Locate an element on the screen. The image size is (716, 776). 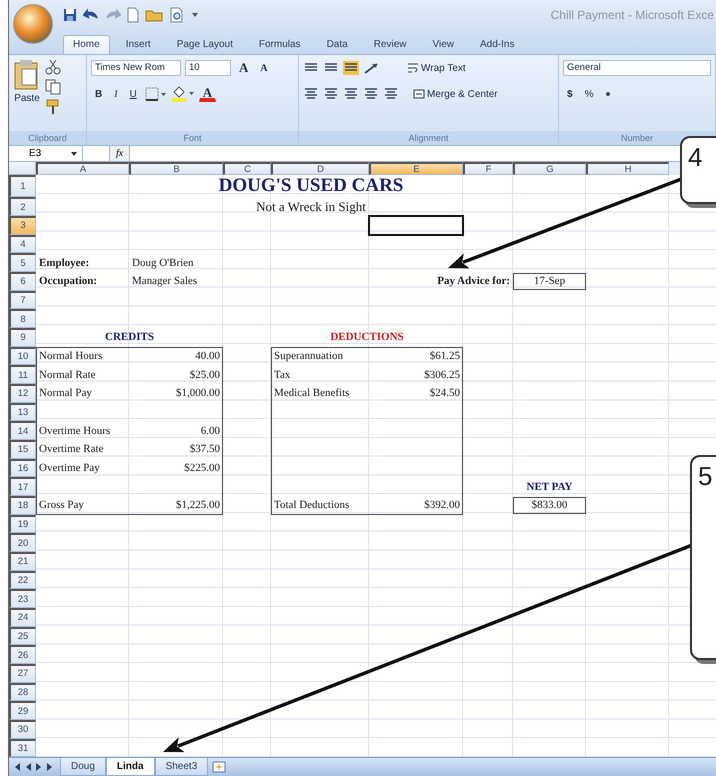
paste-button: Paste is located at coordinates (27, 95).